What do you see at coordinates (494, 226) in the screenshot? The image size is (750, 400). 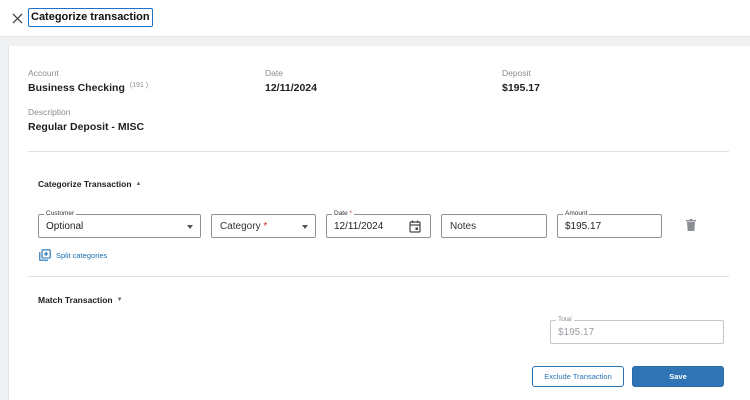 I see `notes-field: Notes` at bounding box center [494, 226].